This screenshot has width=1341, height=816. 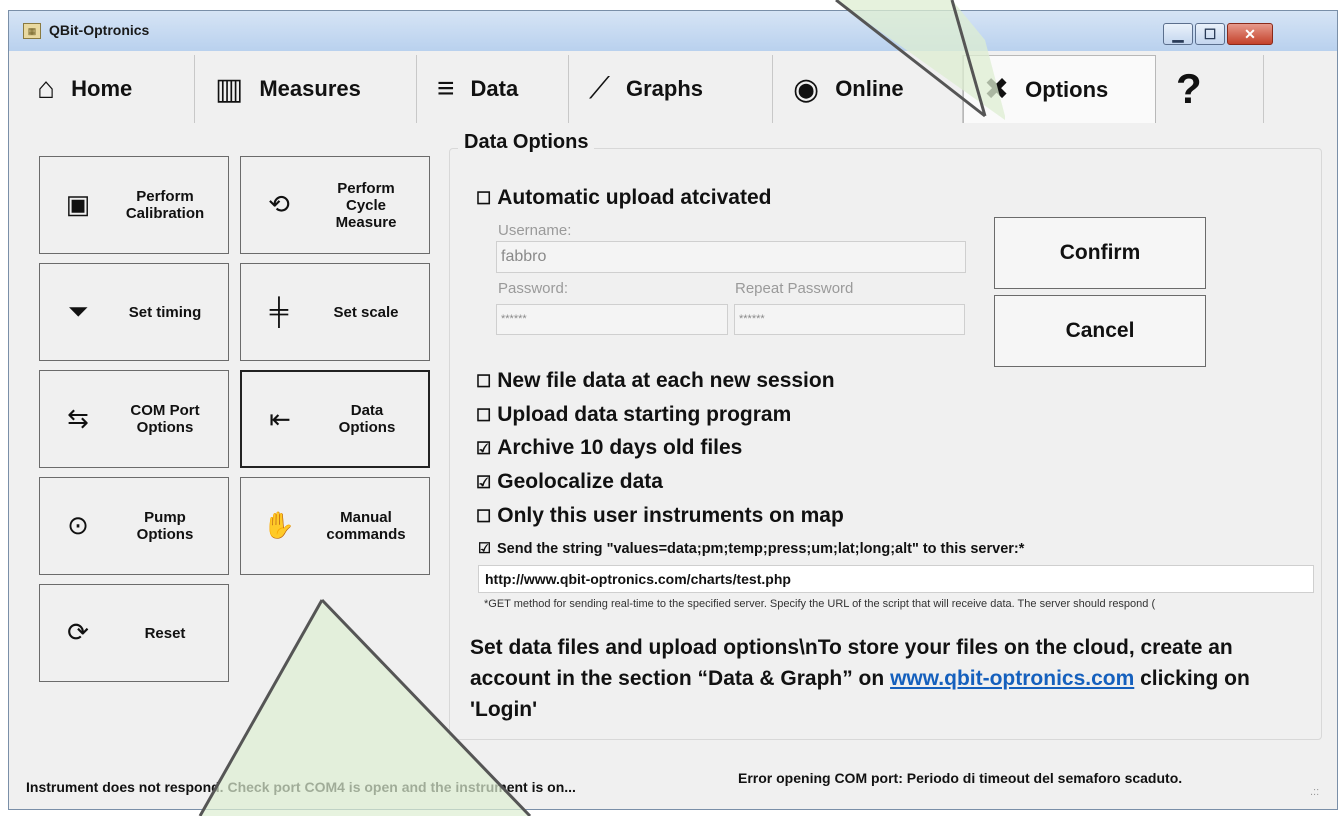 What do you see at coordinates (134, 526) in the screenshot?
I see `pump-options-button: ⊙ Pump Options` at bounding box center [134, 526].